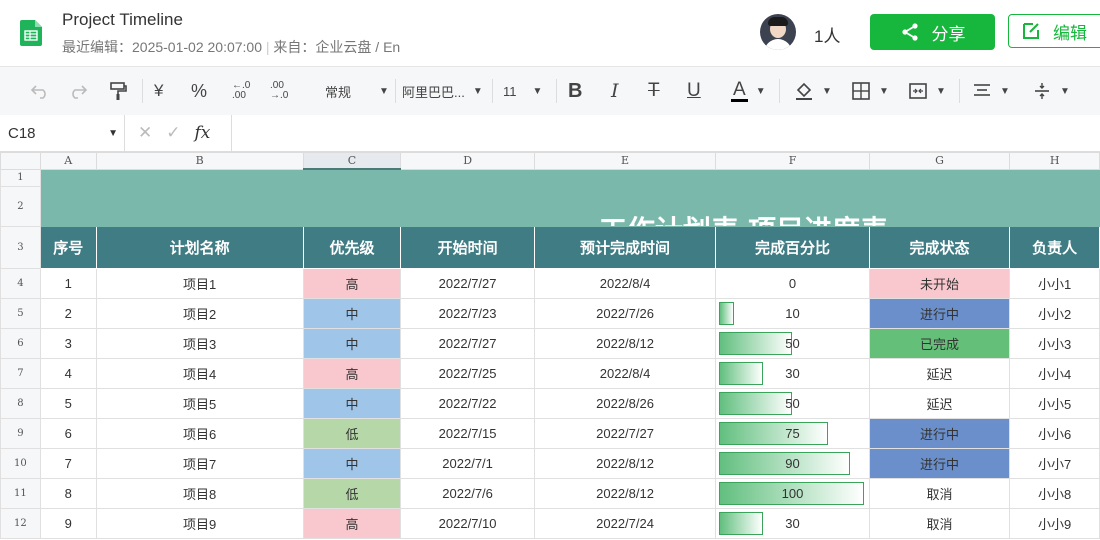 The width and height of the screenshot is (1100, 540). I want to click on index-cell: 5, so click(68, 403).